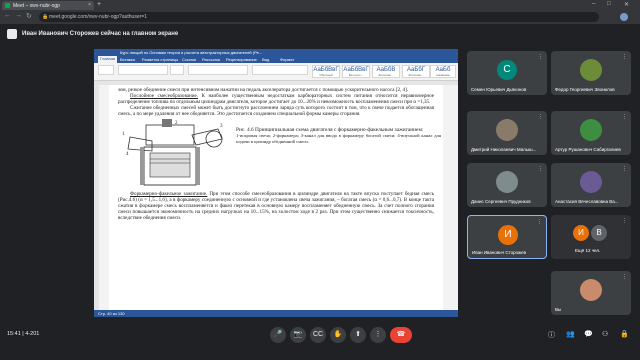  What do you see at coordinates (189, 59) in the screenshot?
I see `ribbon-tab-references: Ссылки` at bounding box center [189, 59].